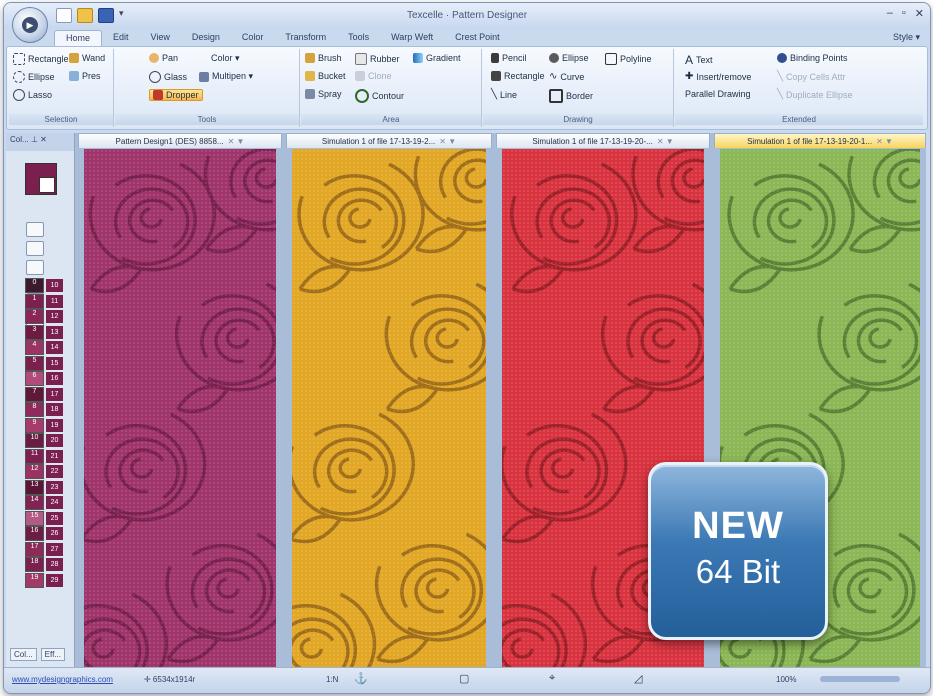 The width and height of the screenshot is (933, 696). What do you see at coordinates (389, 140) in the screenshot?
I see `document-tab-simulation-1: Simulation 1 of file 17-13-19-2... ✕ ▼` at bounding box center [389, 140].